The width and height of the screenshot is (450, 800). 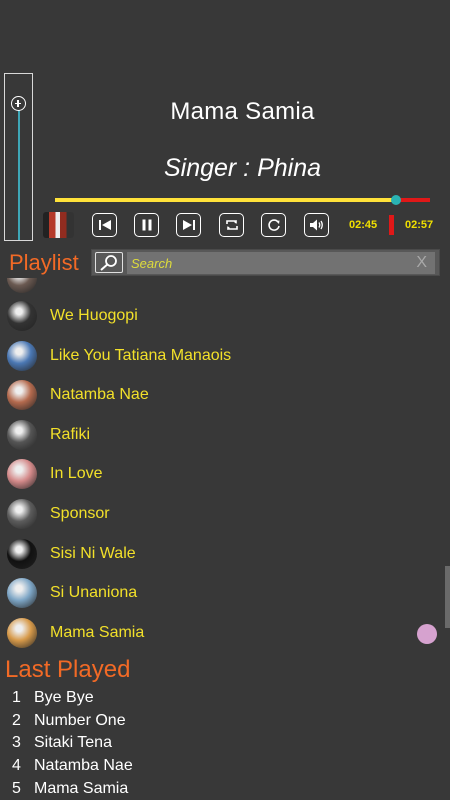 I want to click on volume-icon, so click(x=316, y=225).